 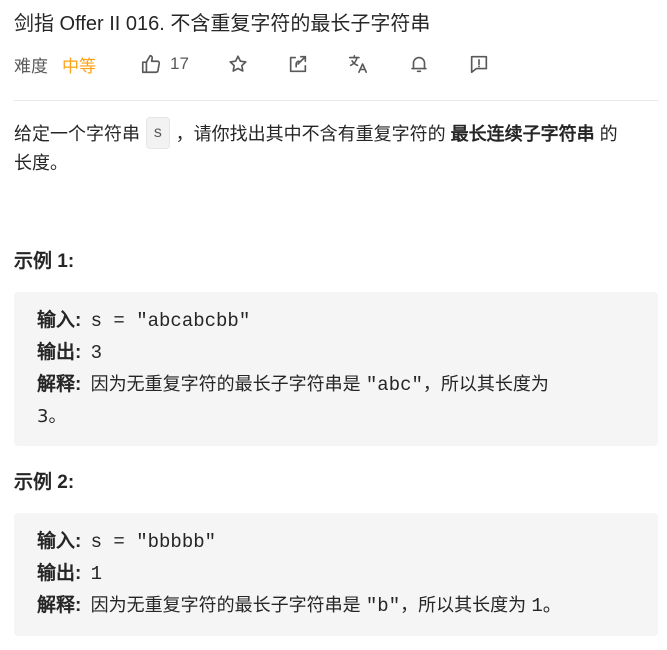 What do you see at coordinates (222, 24) in the screenshot?
I see `problem-title: 剑指 Offer II 016. 不含重复字符的最长子字符串` at bounding box center [222, 24].